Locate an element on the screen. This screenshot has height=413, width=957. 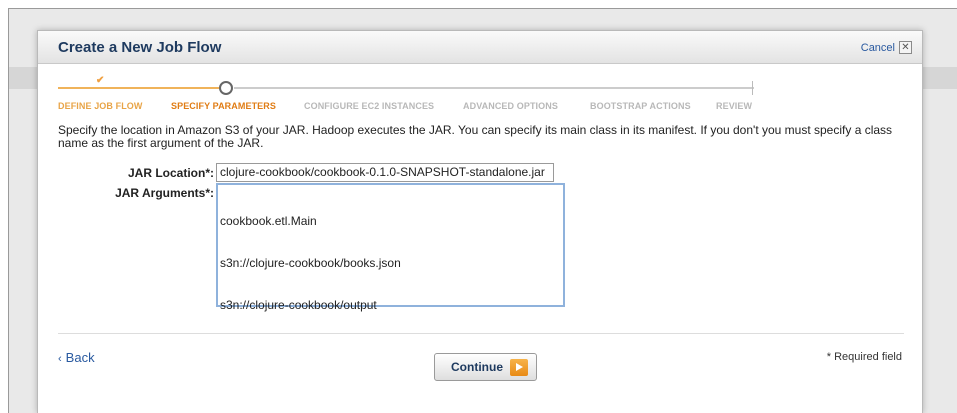
close-icon: ✕ is located at coordinates (905, 47).